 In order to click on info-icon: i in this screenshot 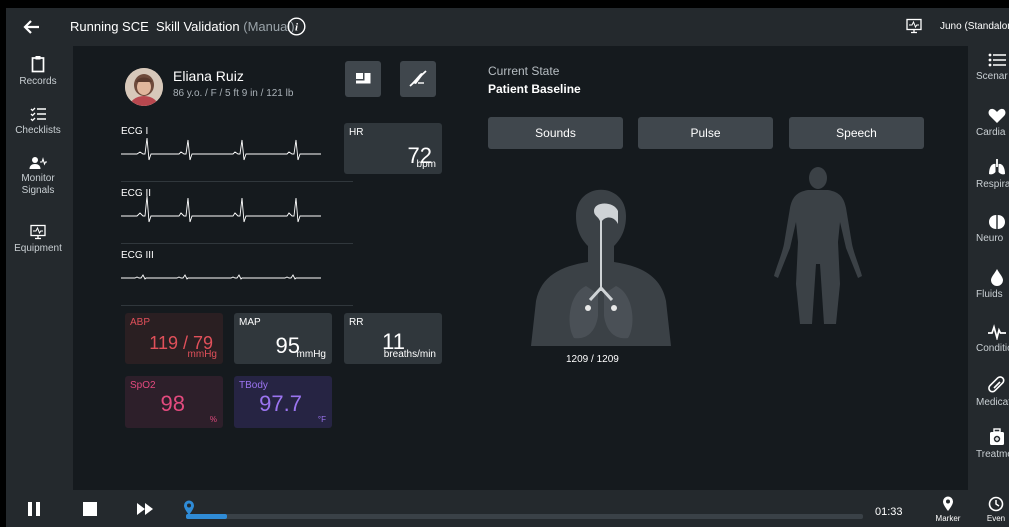, I will do `click(296, 26)`.